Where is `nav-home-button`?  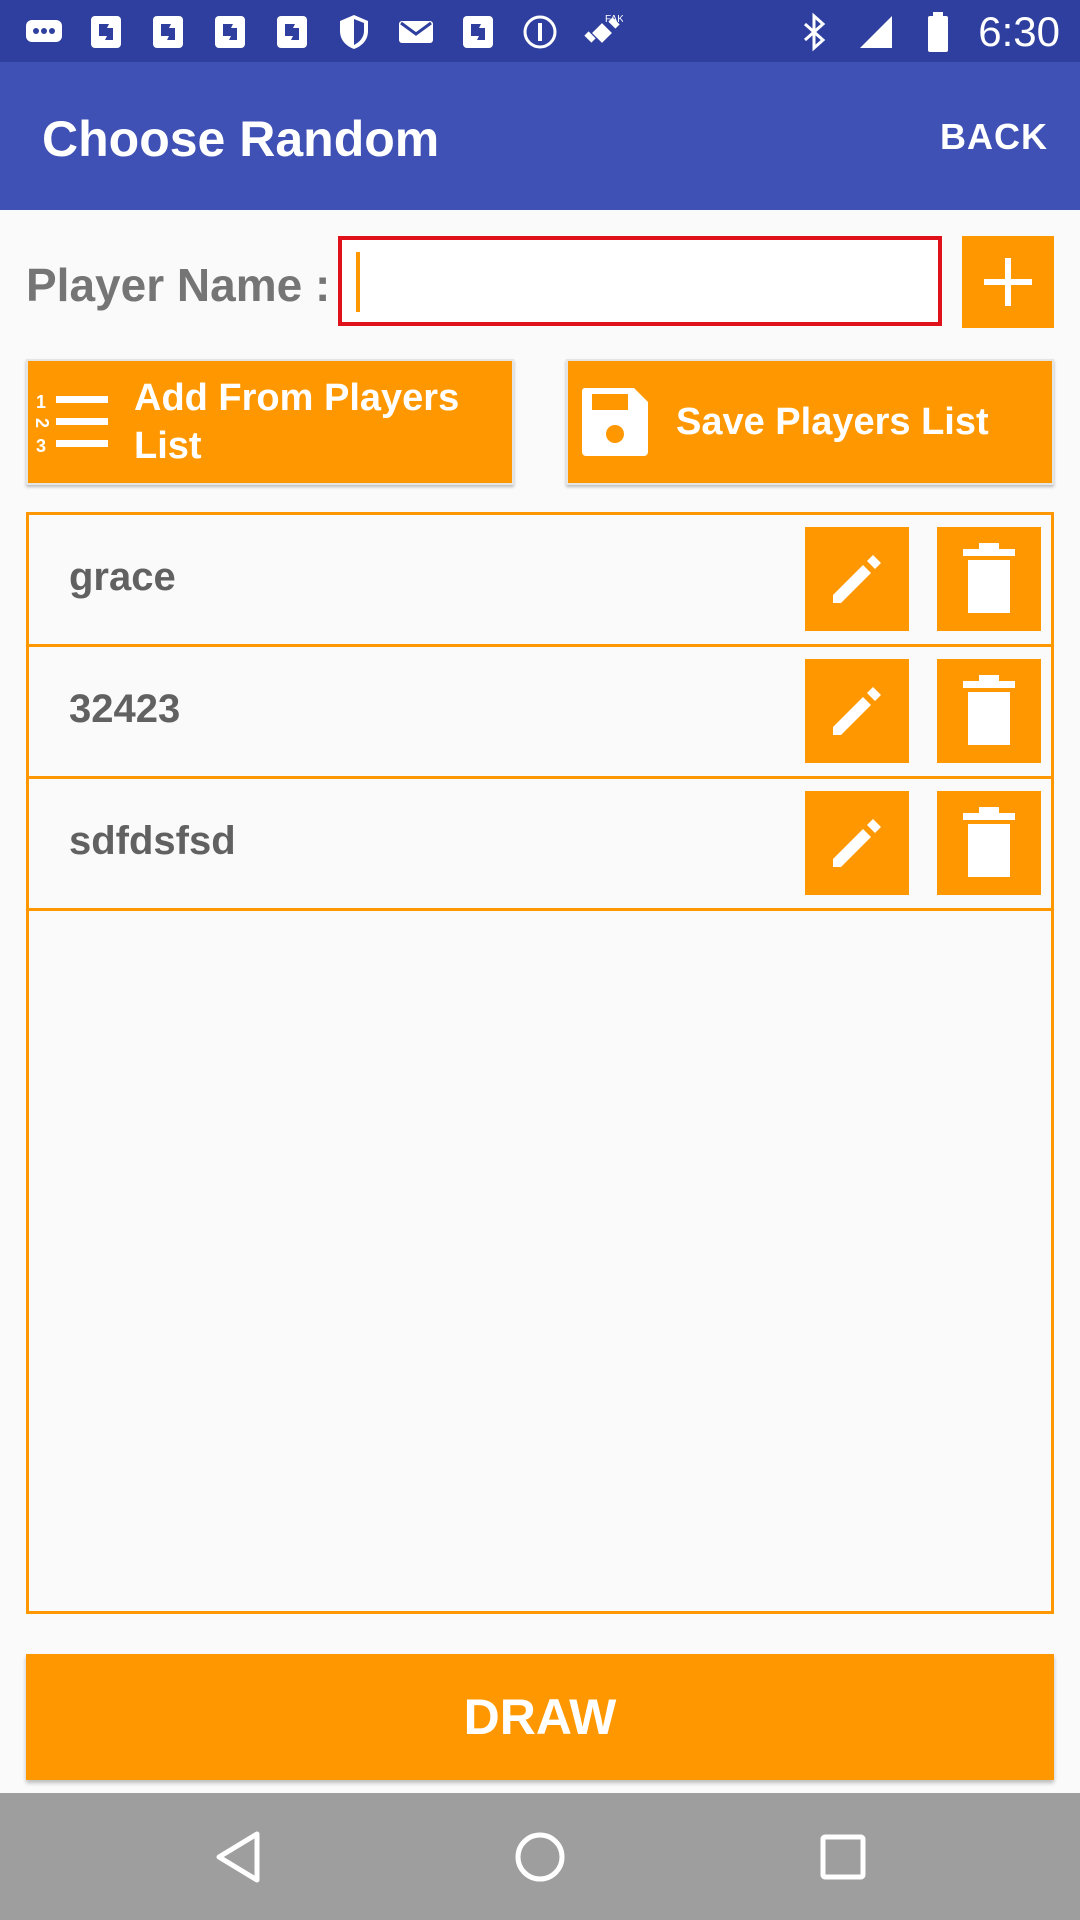
nav-home-button is located at coordinates (540, 1857).